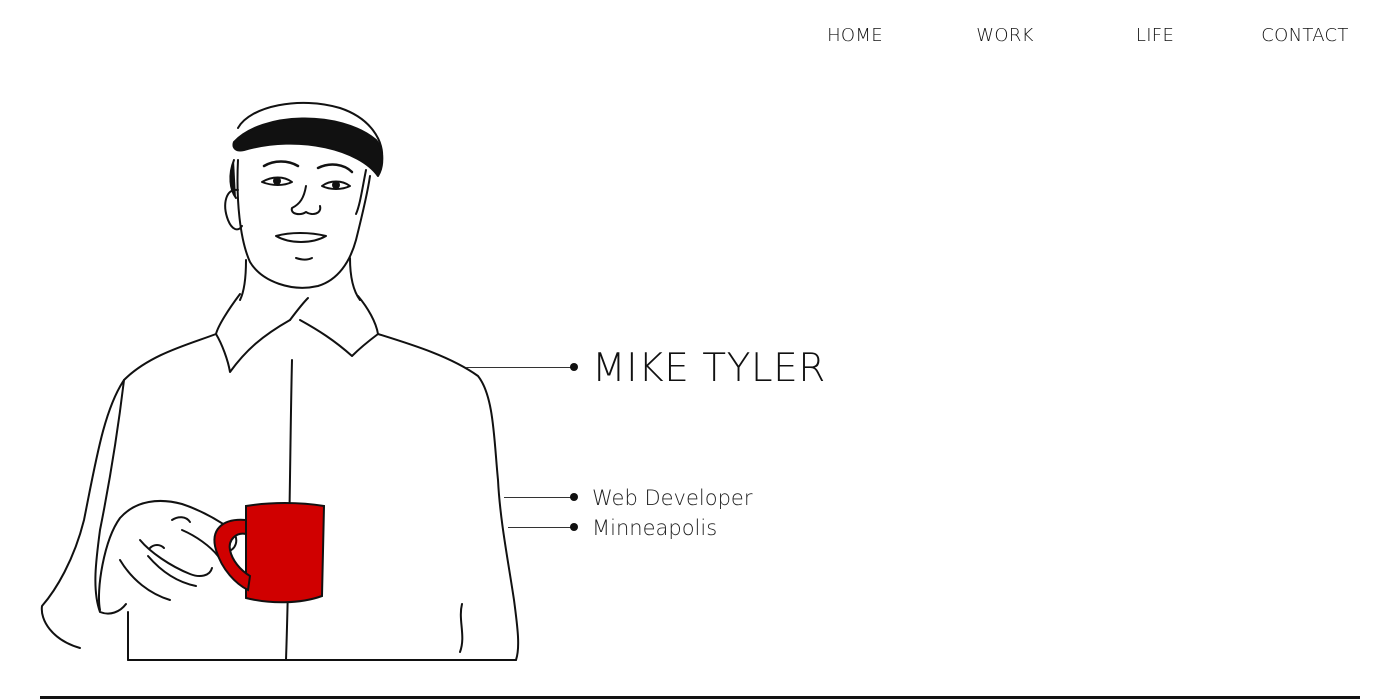  Describe the element at coordinates (709, 368) in the screenshot. I see `profile-name: MIKE TYLER` at that location.